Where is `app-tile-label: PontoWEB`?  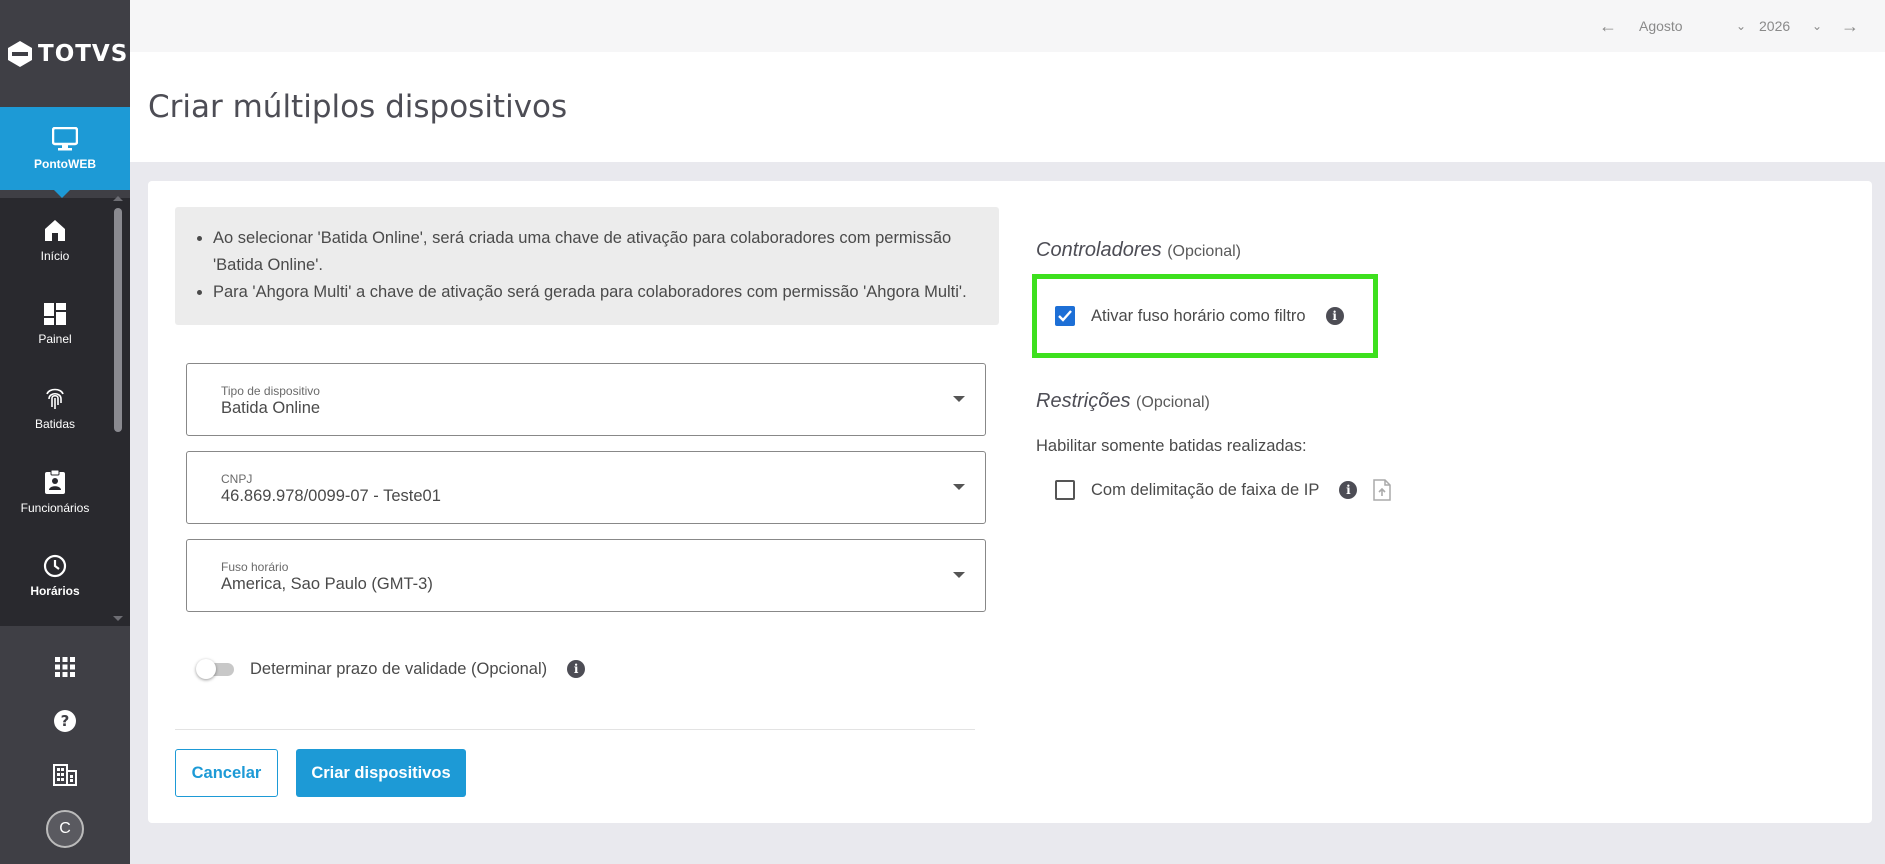 app-tile-label: PontoWEB is located at coordinates (65, 163).